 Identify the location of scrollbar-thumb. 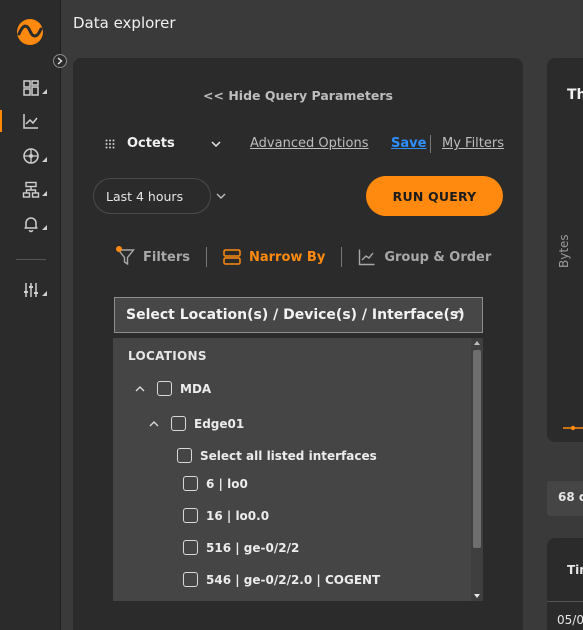
(477, 449).